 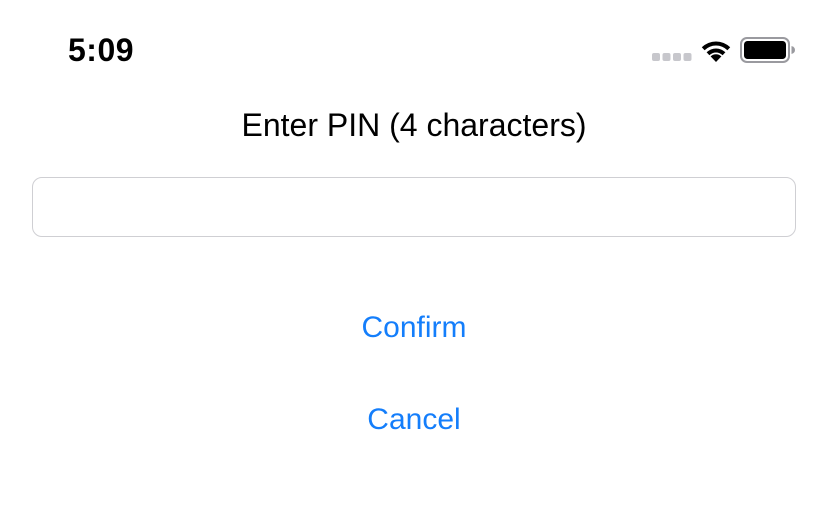 I want to click on confirm-button: Confirm, so click(x=414, y=328).